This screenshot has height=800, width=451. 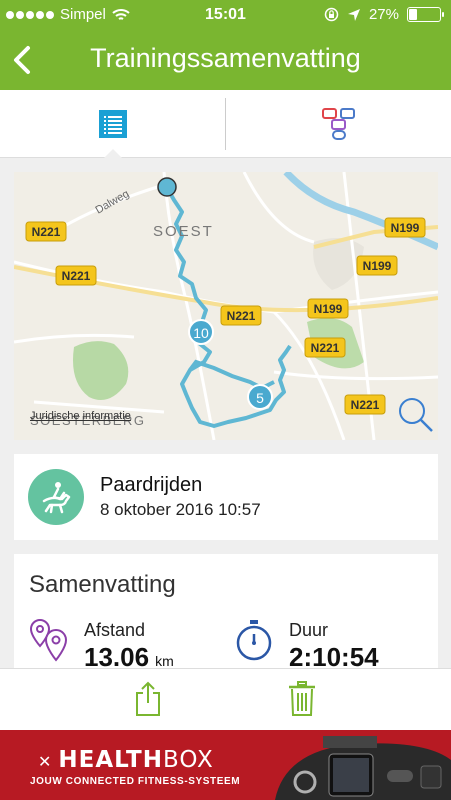 I want to click on share-button, so click(x=148, y=699).